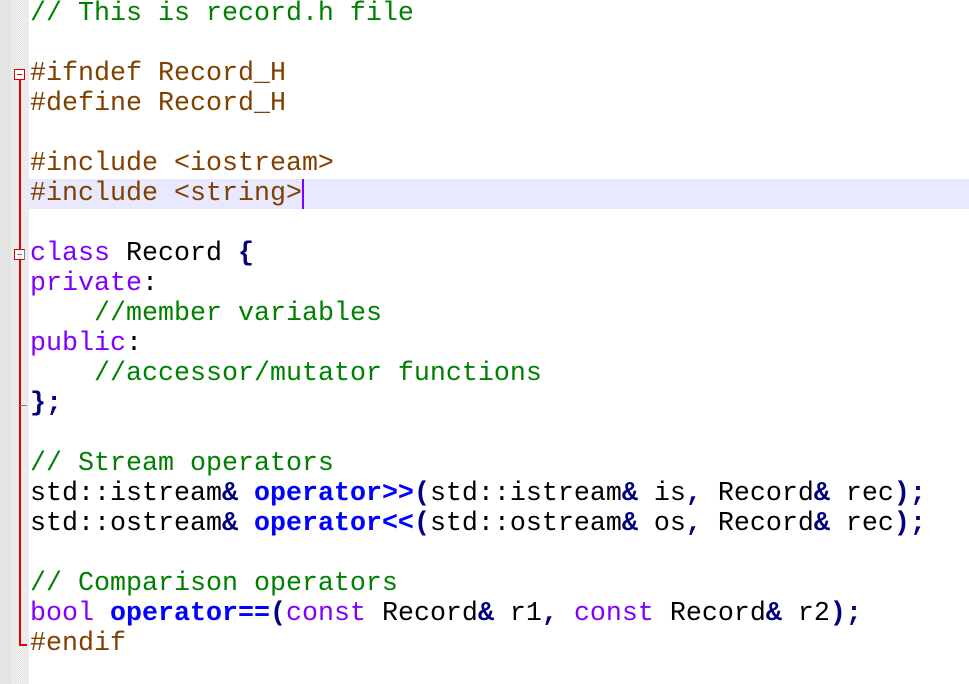 This screenshot has width=969, height=684. I want to click on code-token-preproc: #endif, so click(78, 644).